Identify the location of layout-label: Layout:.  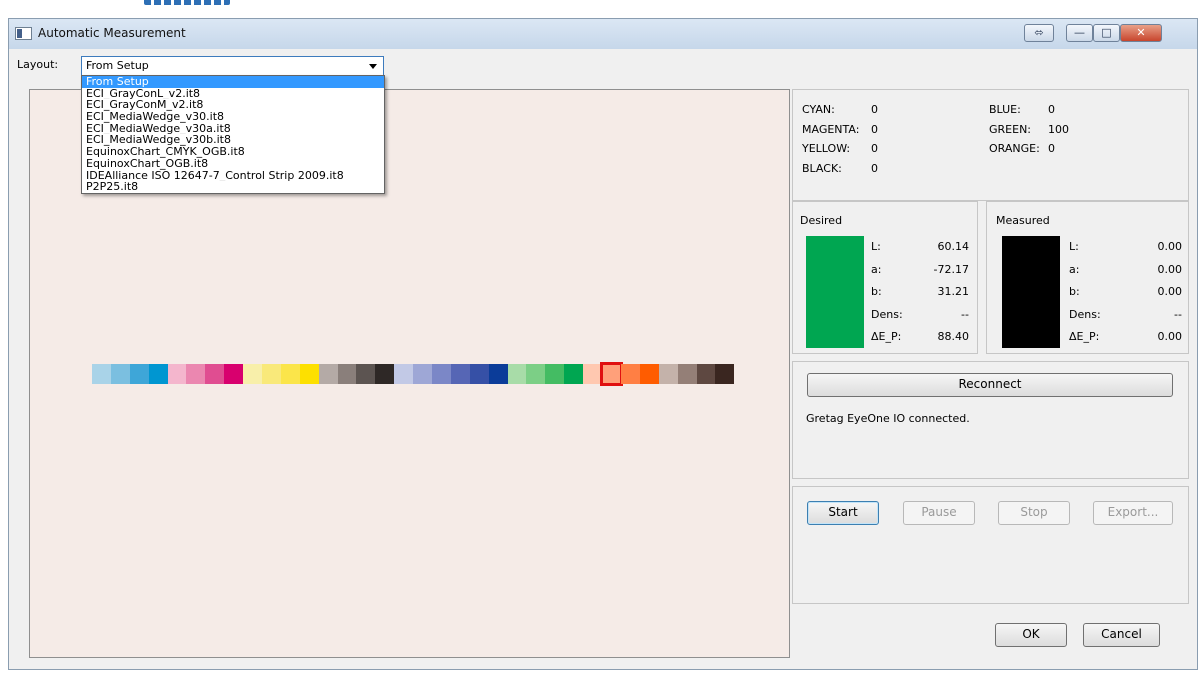
(38, 64).